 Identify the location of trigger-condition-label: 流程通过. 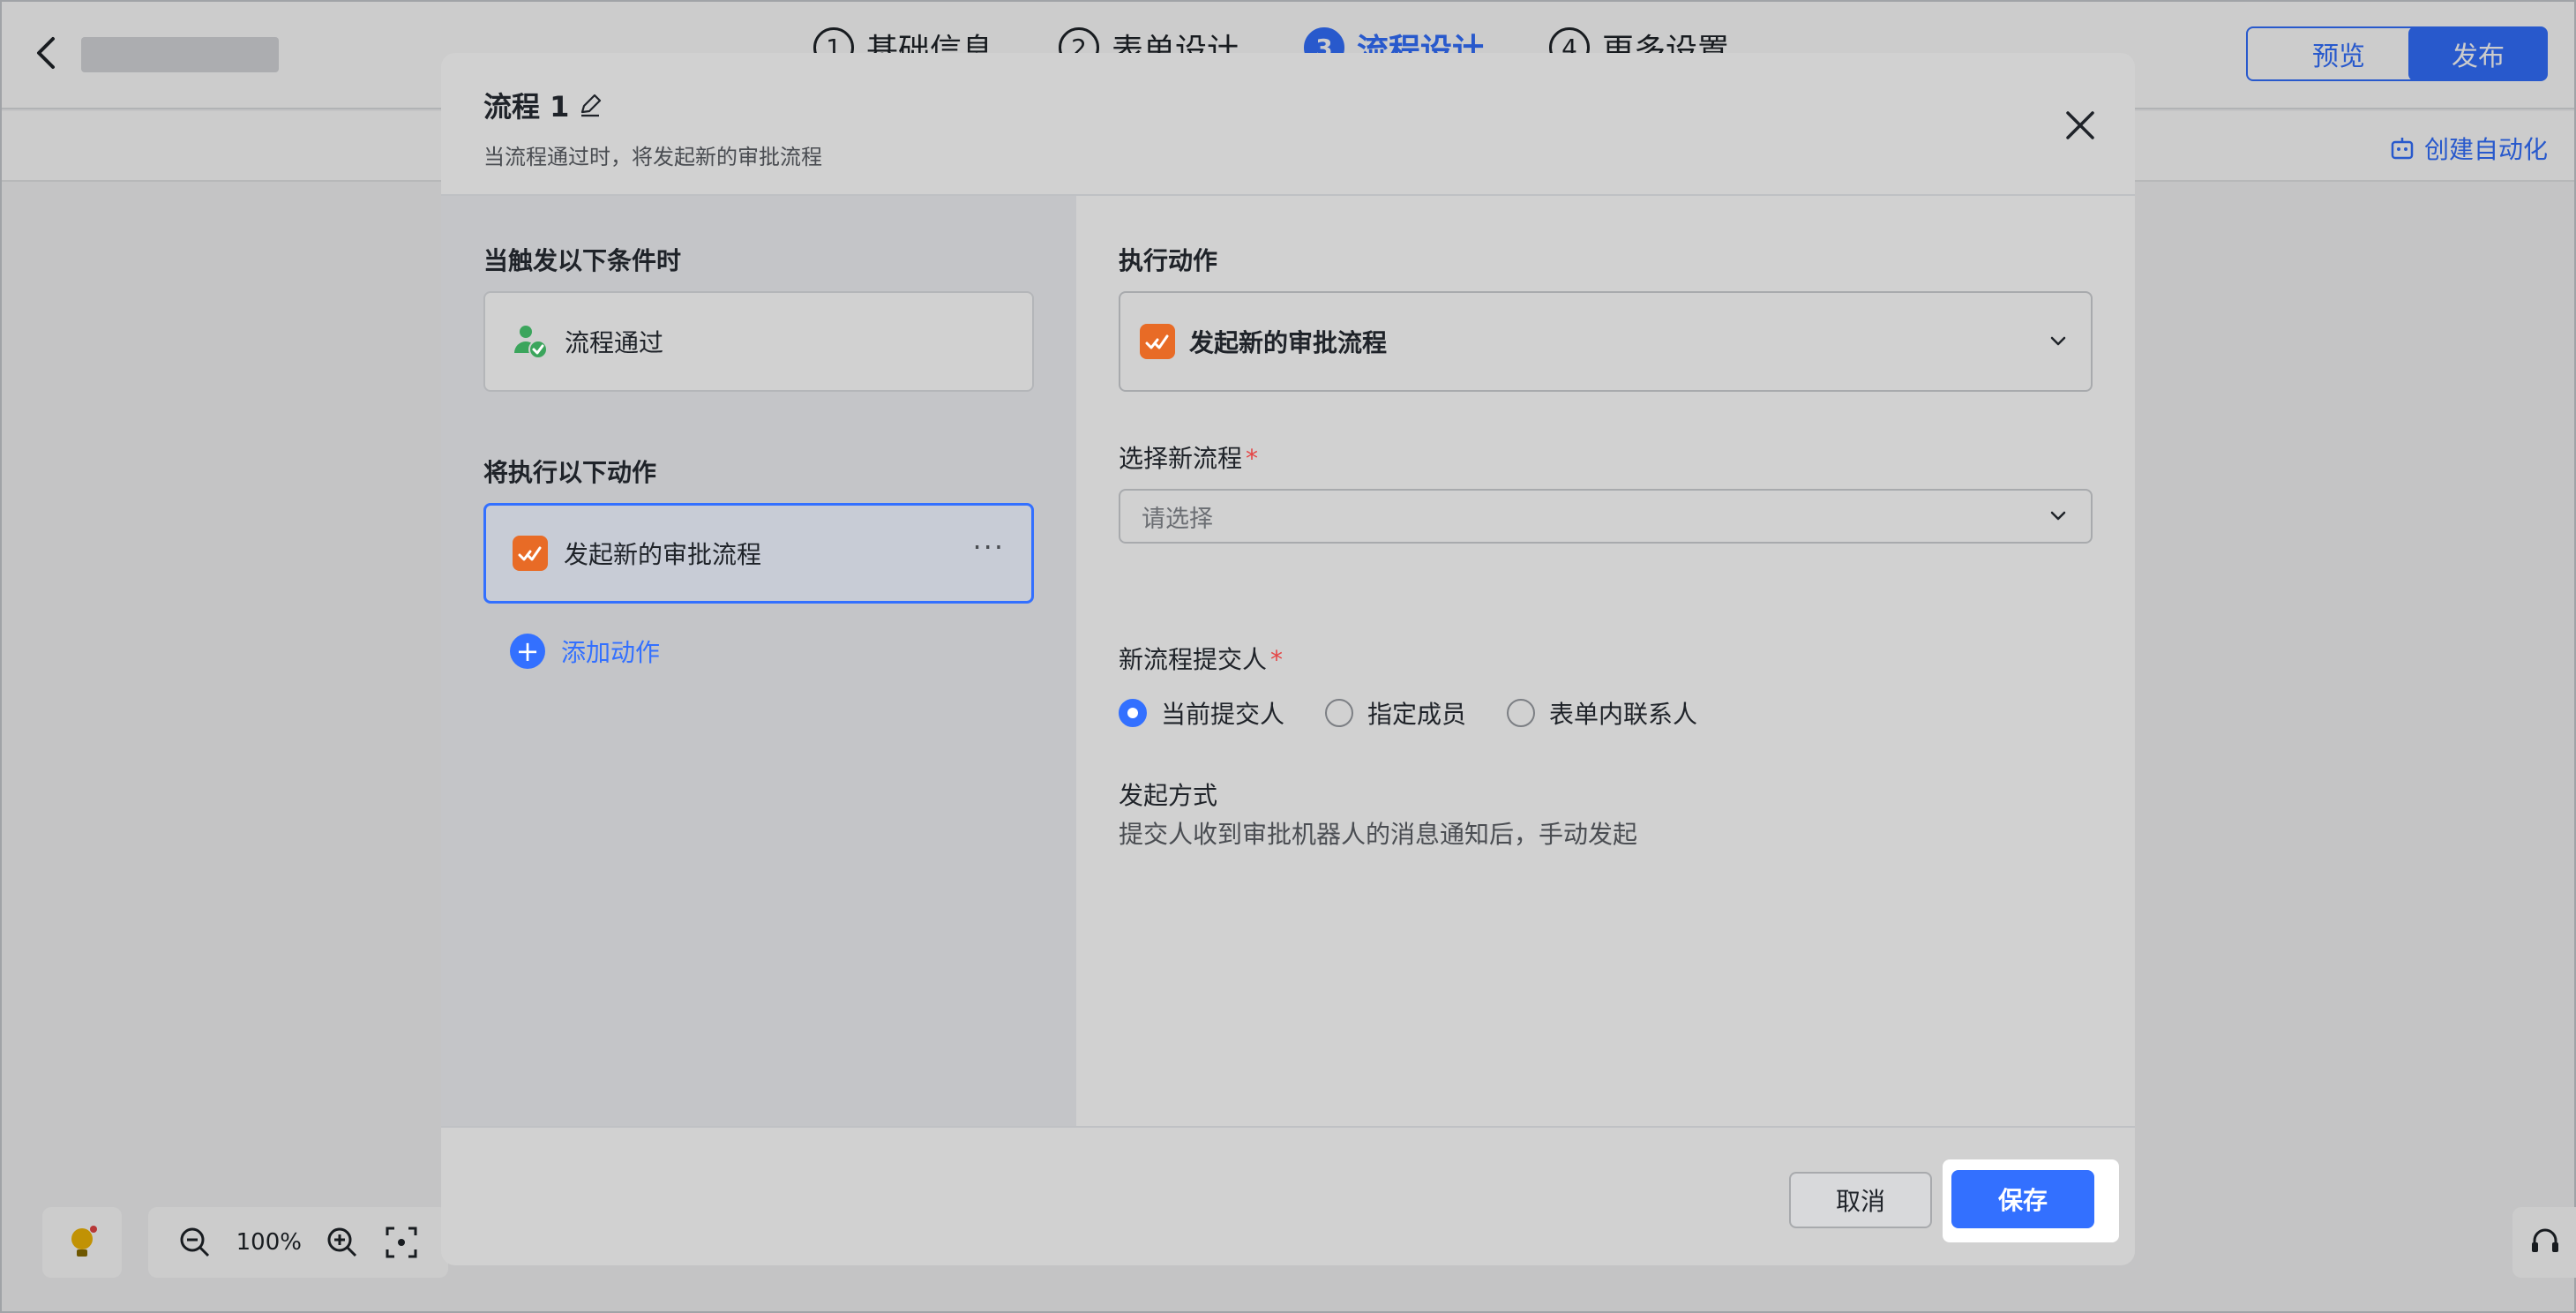
(614, 342).